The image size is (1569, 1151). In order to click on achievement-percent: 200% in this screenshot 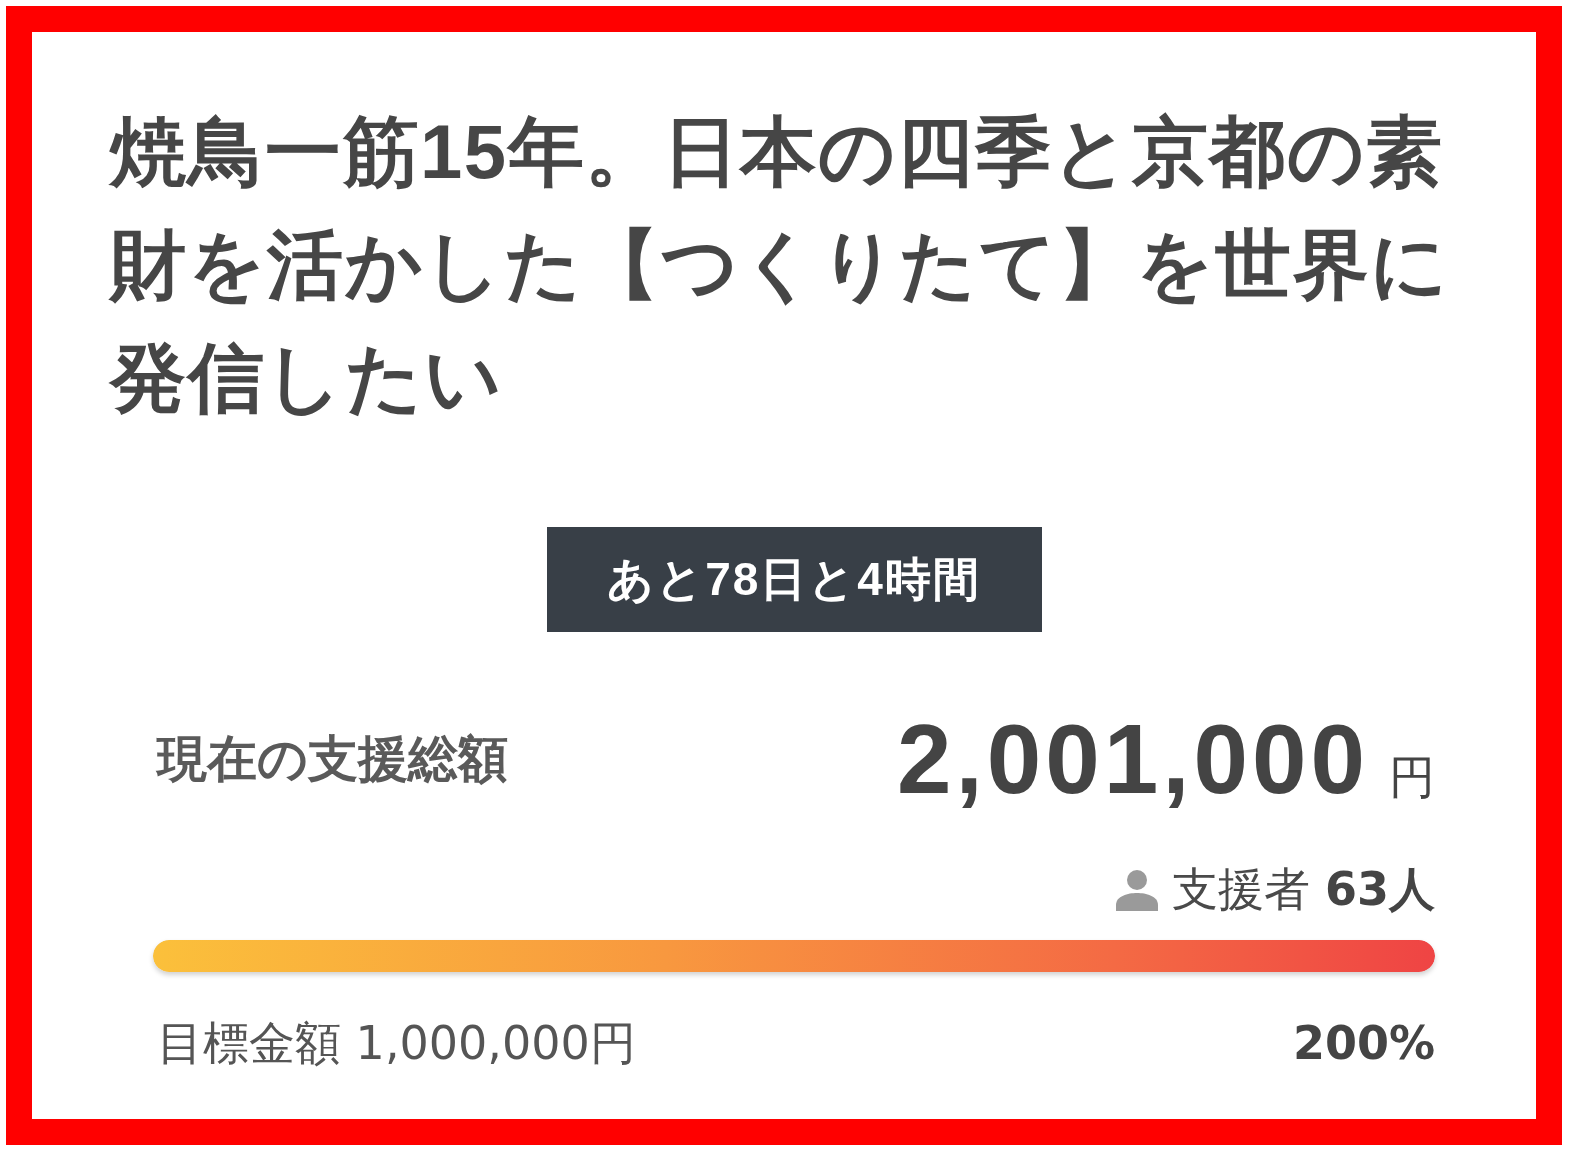, I will do `click(1363, 1043)`.